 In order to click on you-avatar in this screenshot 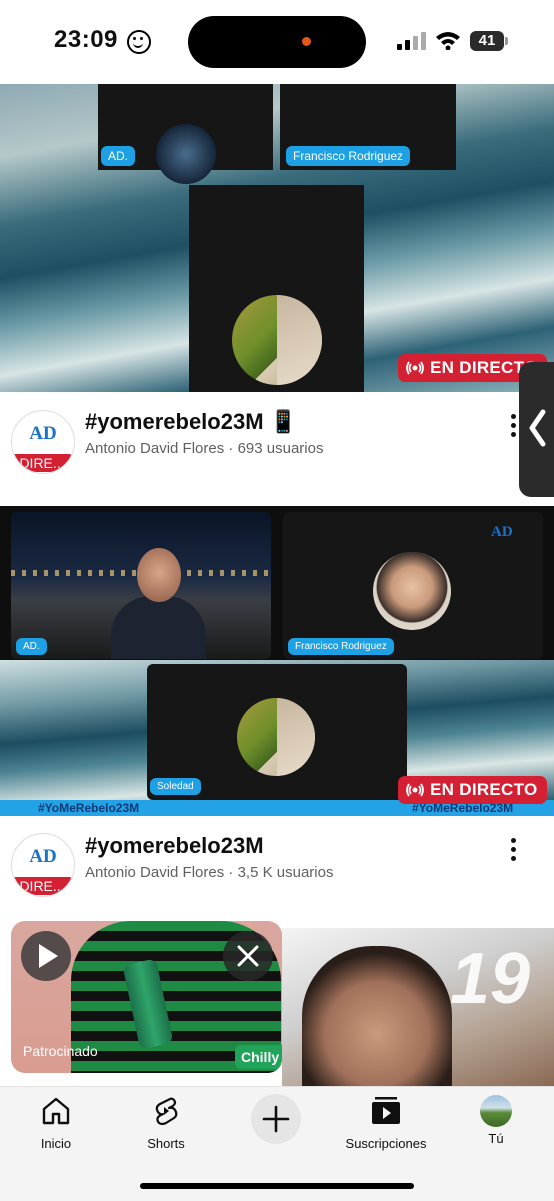, I will do `click(496, 1111)`.